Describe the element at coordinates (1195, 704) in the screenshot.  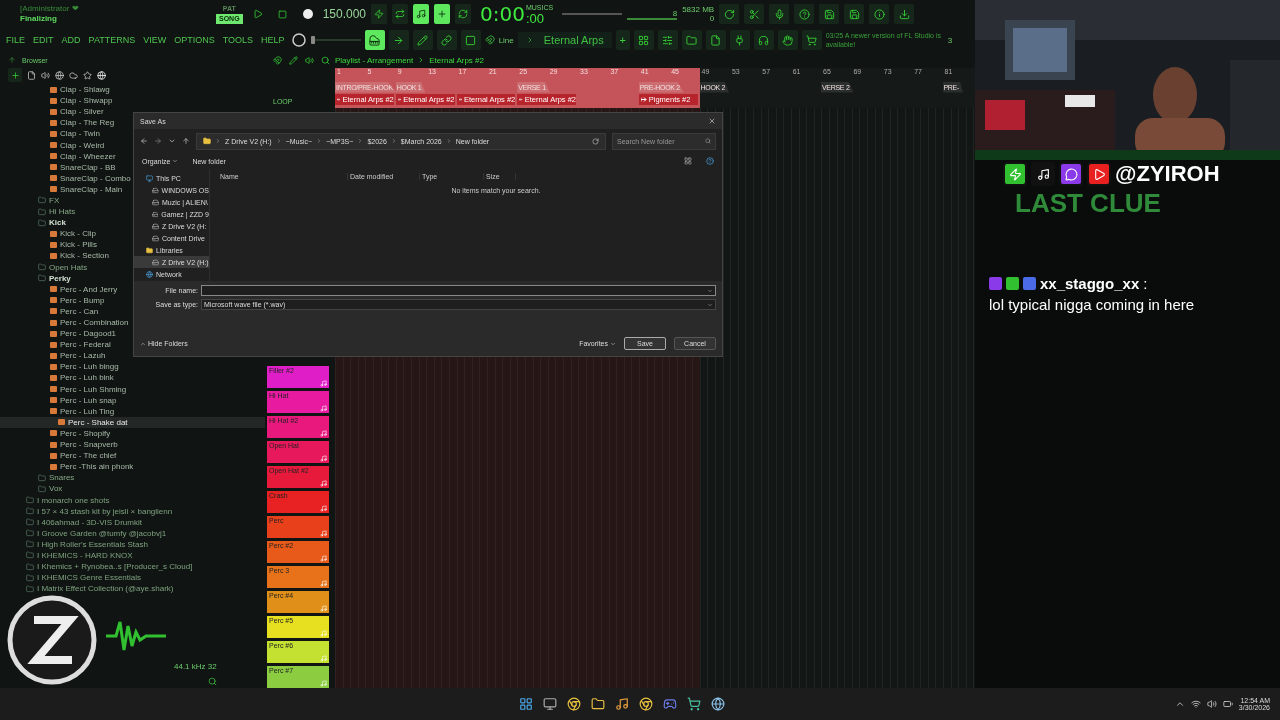
I see `wifi-icon` at that location.